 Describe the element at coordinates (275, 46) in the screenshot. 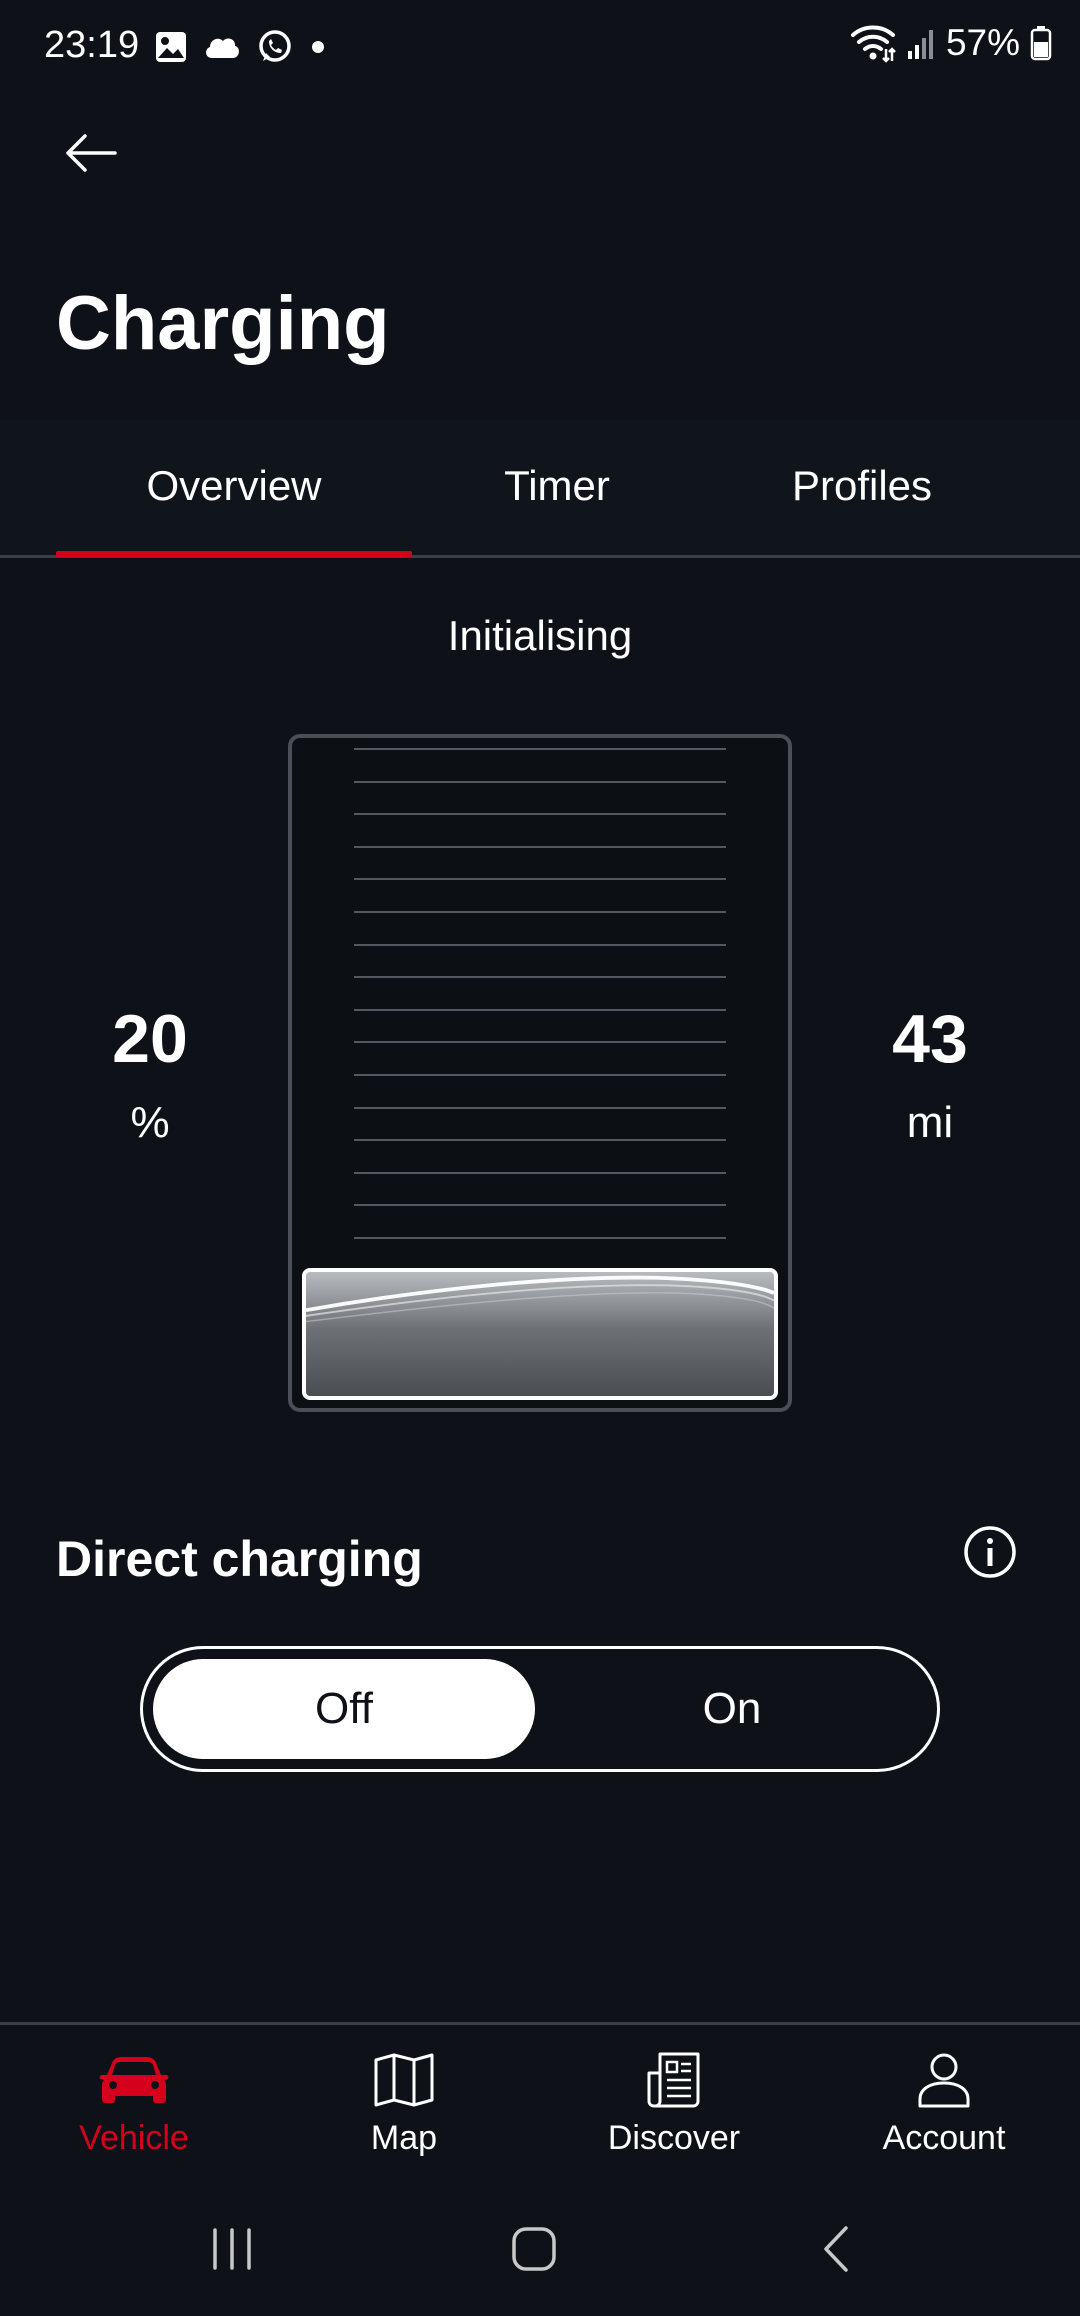

I see `whatsapp-icon` at that location.